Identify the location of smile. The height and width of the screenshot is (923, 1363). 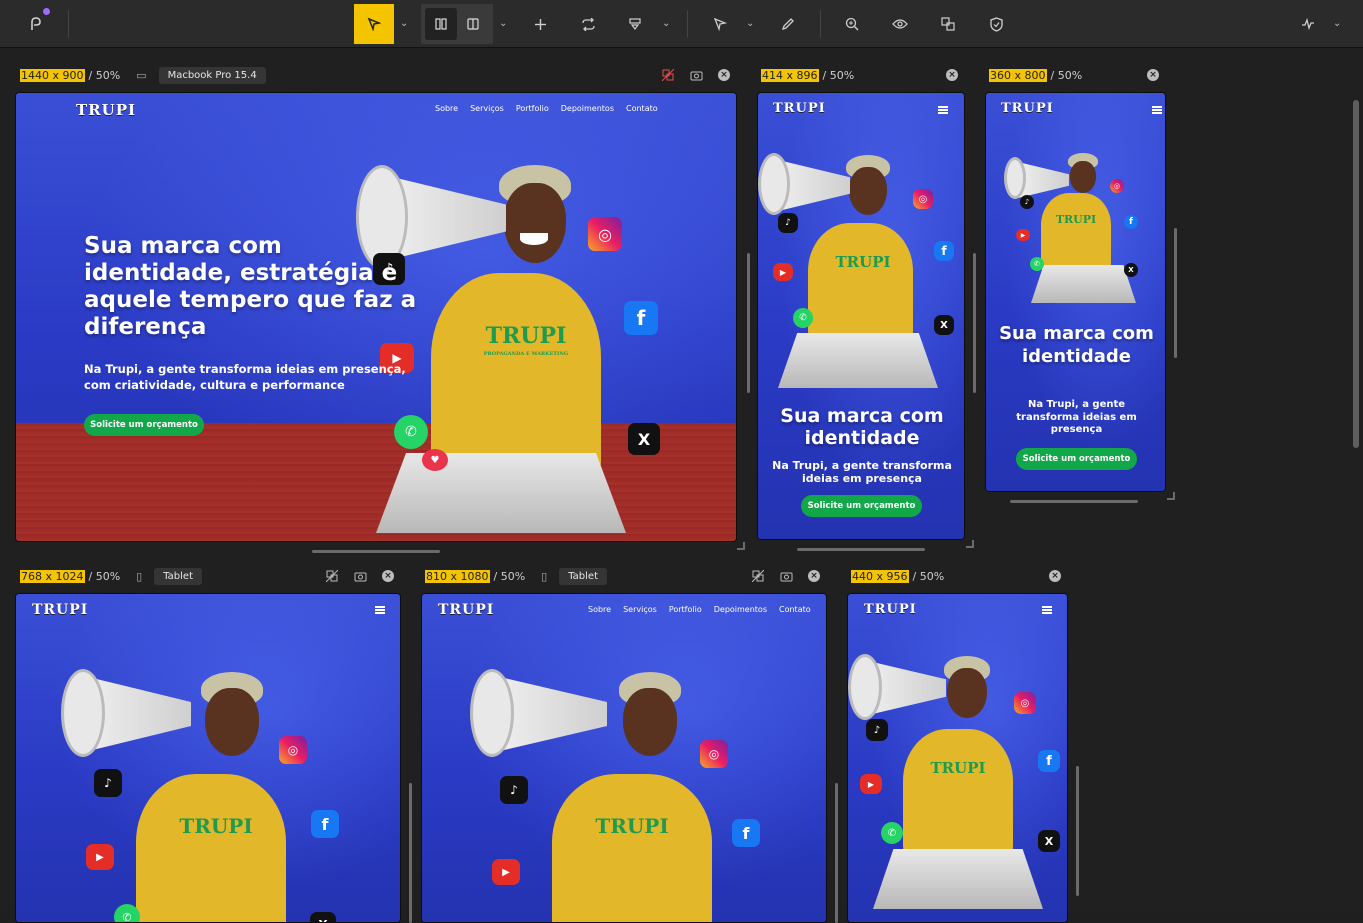
(534, 239).